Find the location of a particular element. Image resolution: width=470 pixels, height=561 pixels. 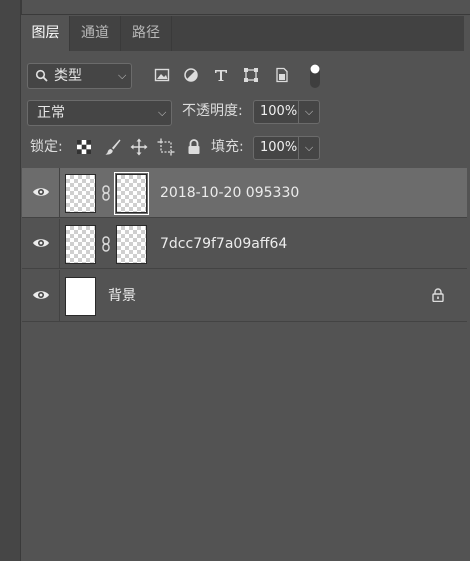

tab-separator is located at coordinates (171, 33).